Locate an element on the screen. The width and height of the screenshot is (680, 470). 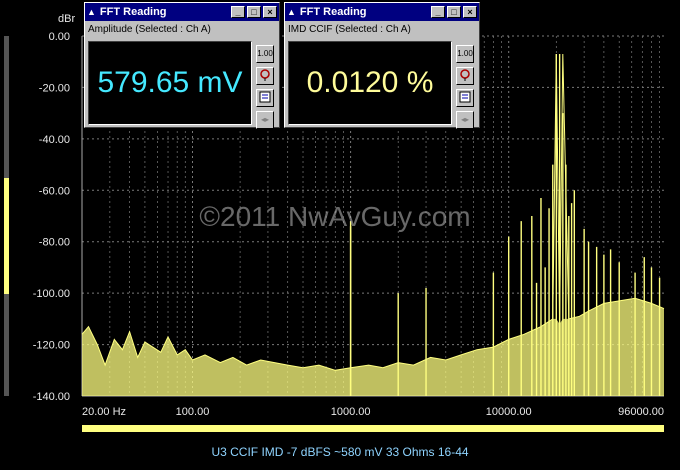
x-tick-label: 96000.00 is located at coordinates (641, 412).